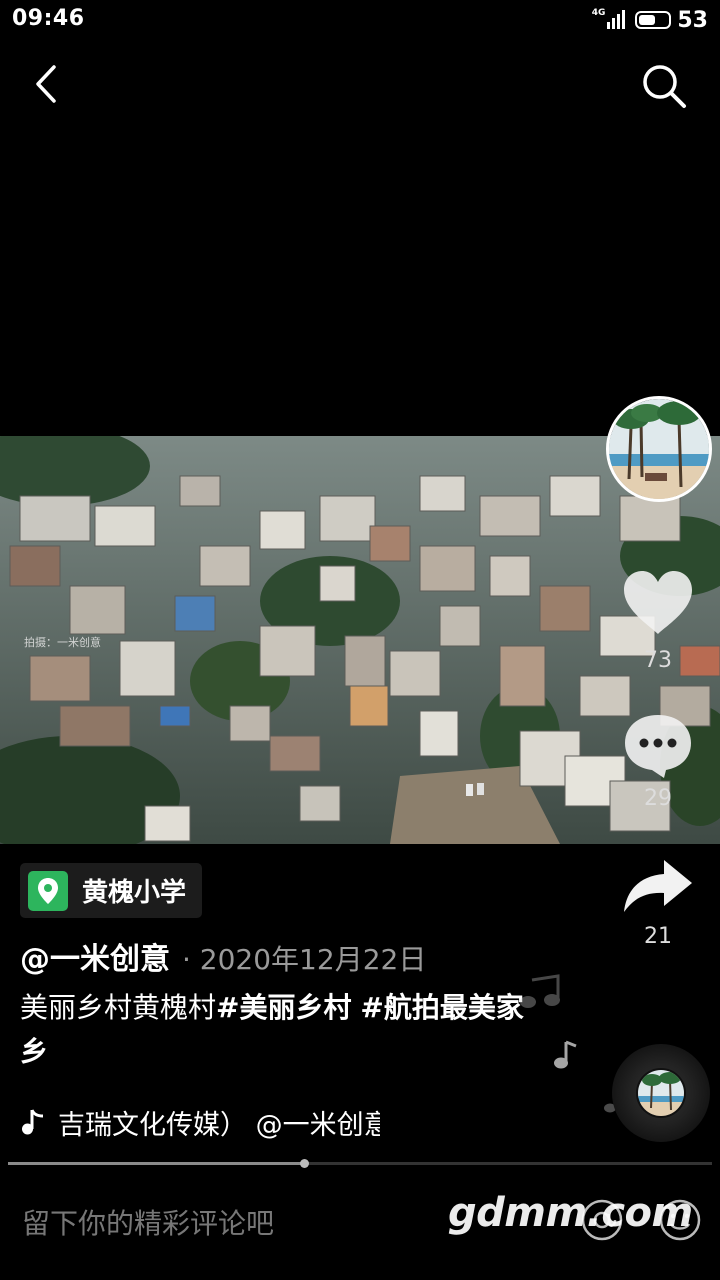  What do you see at coordinates (219, 1125) in the screenshot?
I see `music-title: 吉瑞文化传媒） @一米创意` at bounding box center [219, 1125].